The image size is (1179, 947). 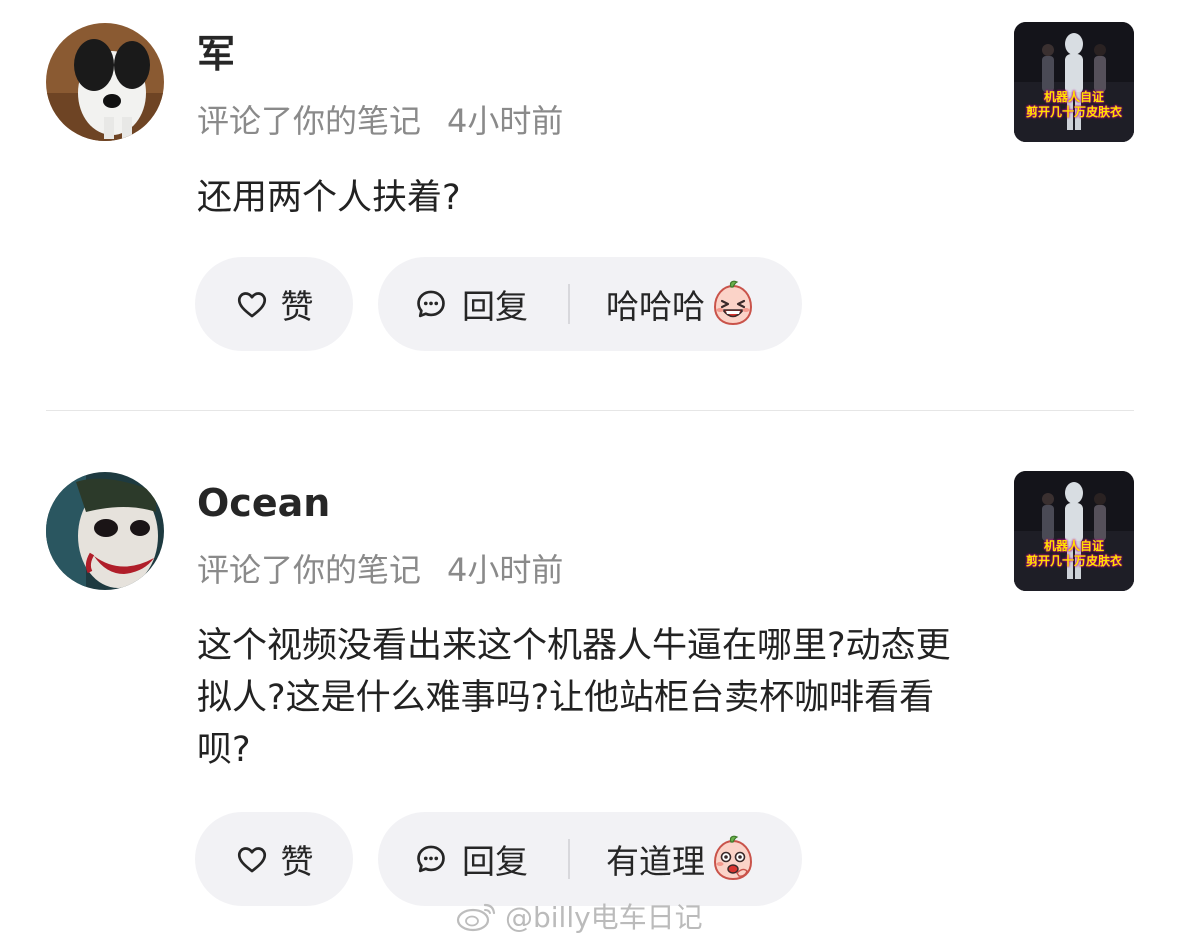 I want to click on quick-reply-button: 哈哈哈, so click(x=682, y=304).